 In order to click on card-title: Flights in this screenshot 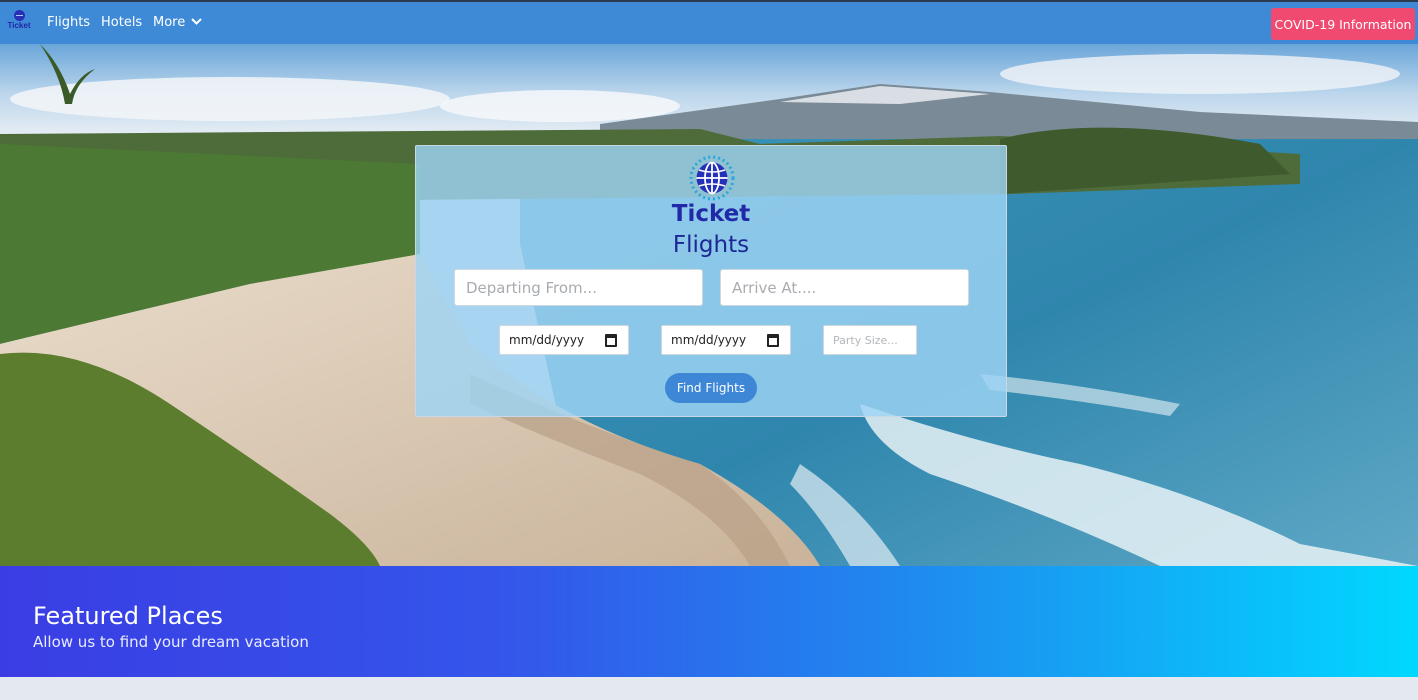, I will do `click(711, 245)`.